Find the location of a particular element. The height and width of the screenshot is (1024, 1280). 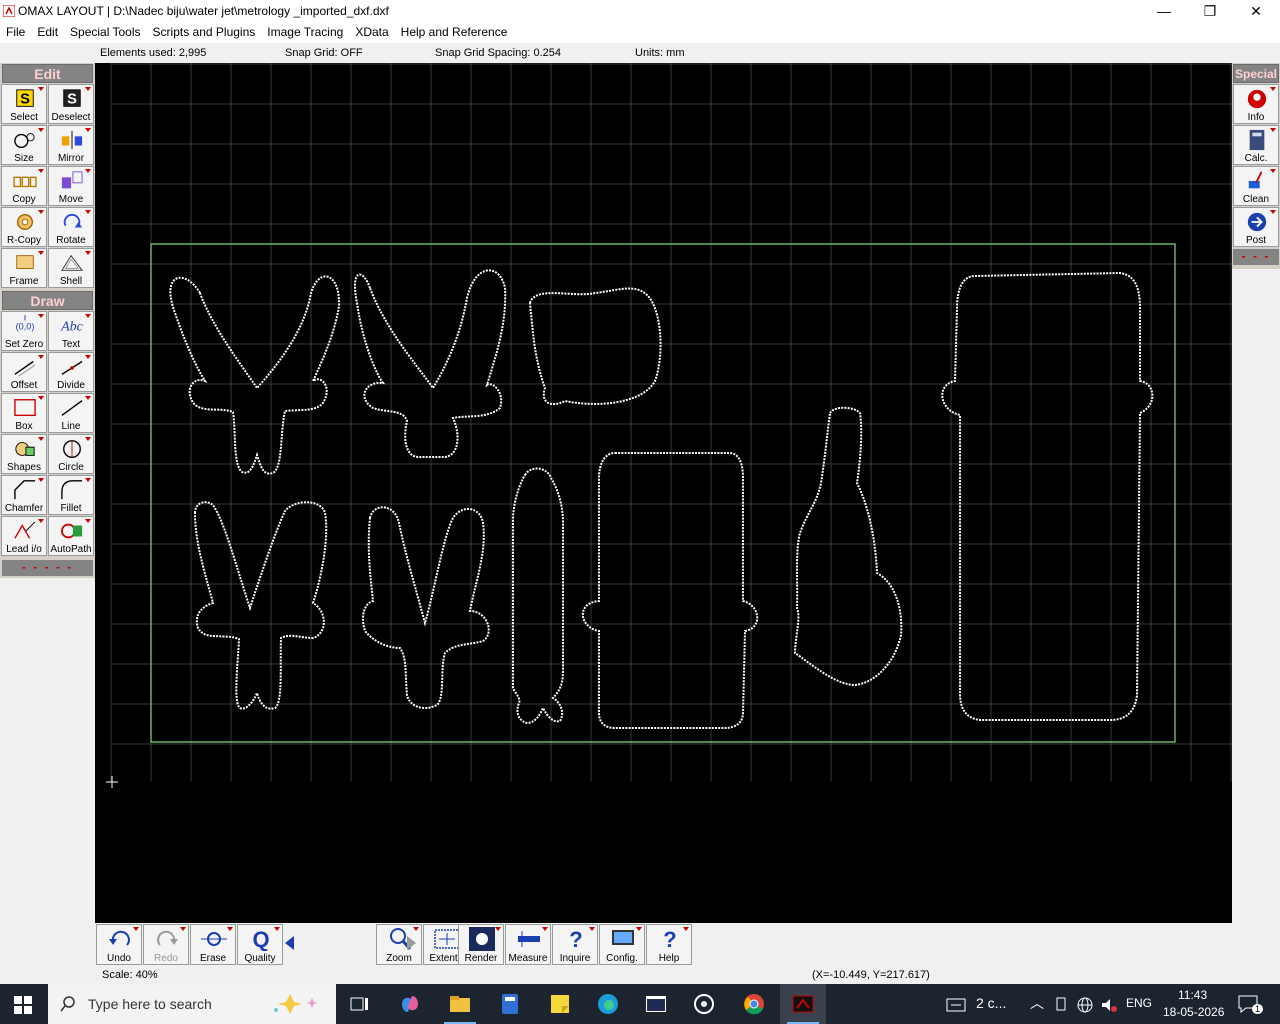

input-language: ENG is located at coordinates (1139, 1003).